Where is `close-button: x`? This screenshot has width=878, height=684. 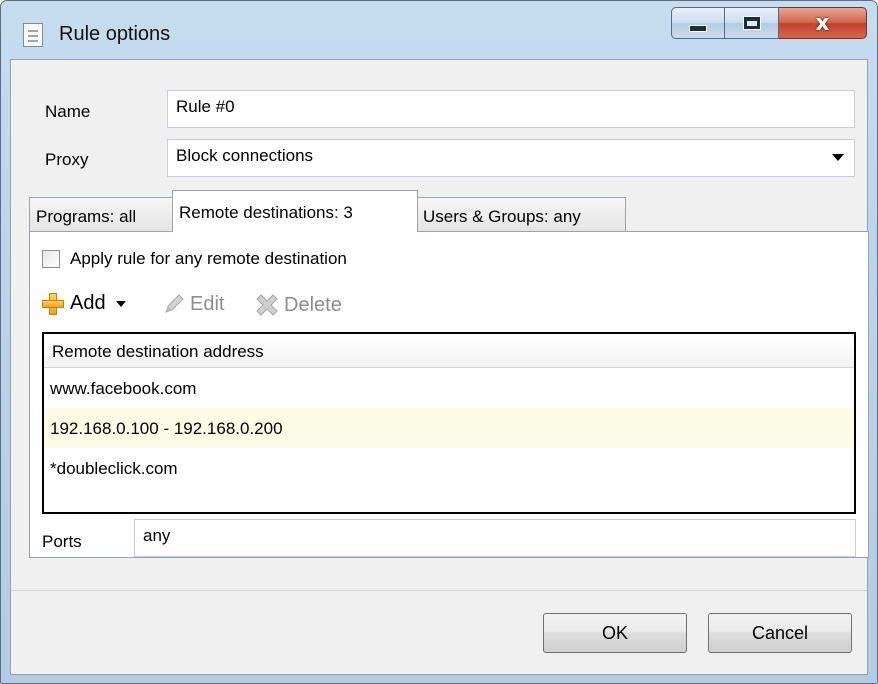 close-button: x is located at coordinates (823, 23).